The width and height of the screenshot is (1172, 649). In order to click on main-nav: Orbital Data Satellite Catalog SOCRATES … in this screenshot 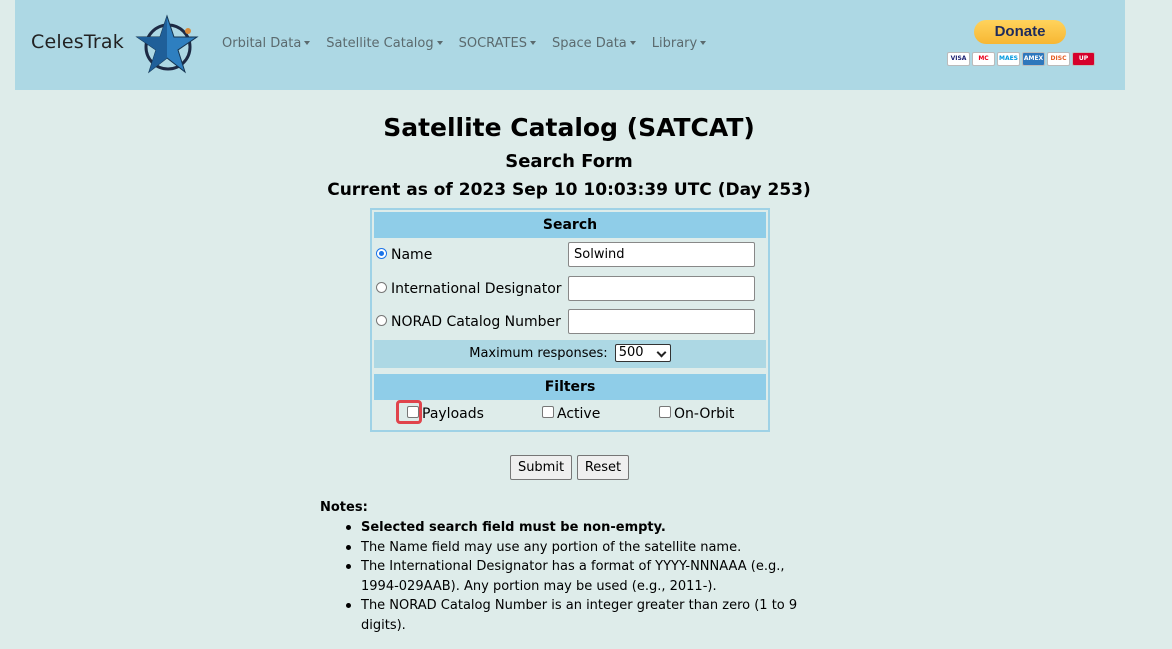, I will do `click(472, 43)`.